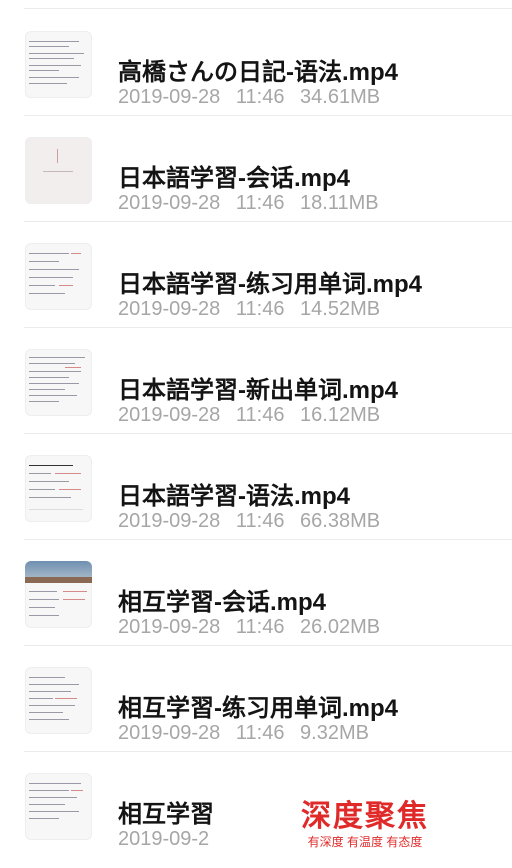 Image resolution: width=512 pixels, height=868 pixels. I want to click on file-meta: 2019-09-28 11:46 18.11MB, so click(248, 203).